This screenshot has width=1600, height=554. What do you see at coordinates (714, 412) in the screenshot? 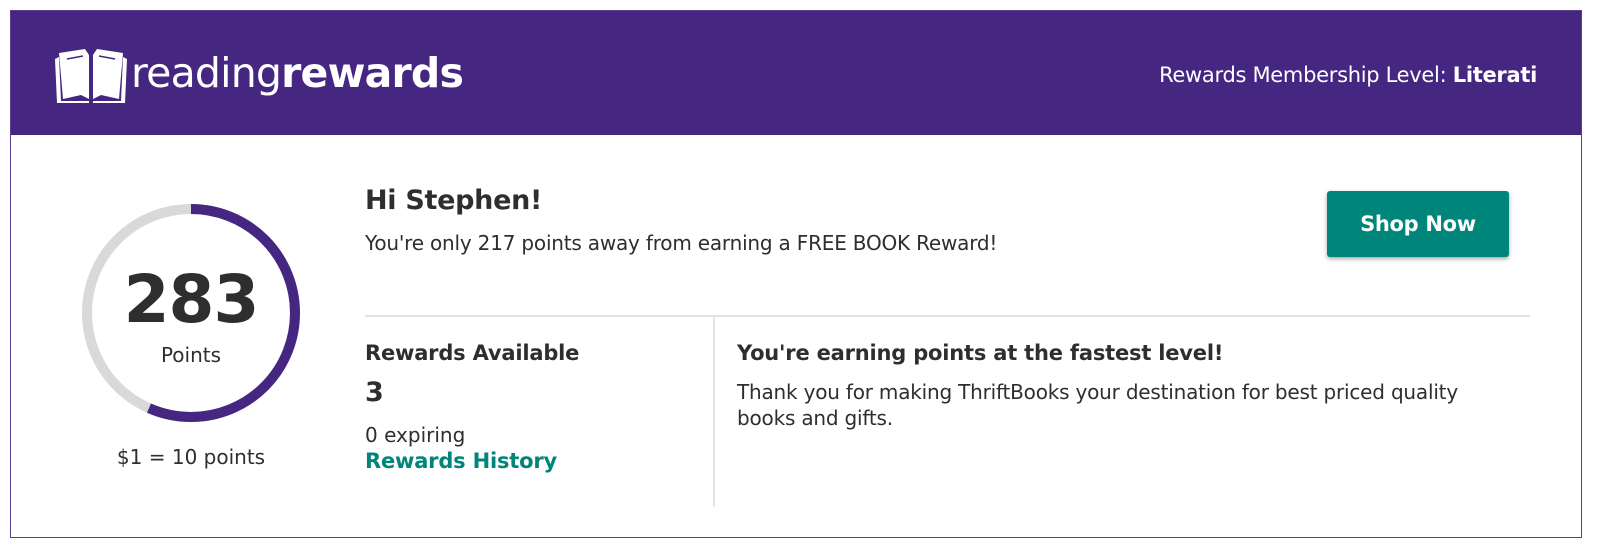
I see `vertical-divider` at bounding box center [714, 412].